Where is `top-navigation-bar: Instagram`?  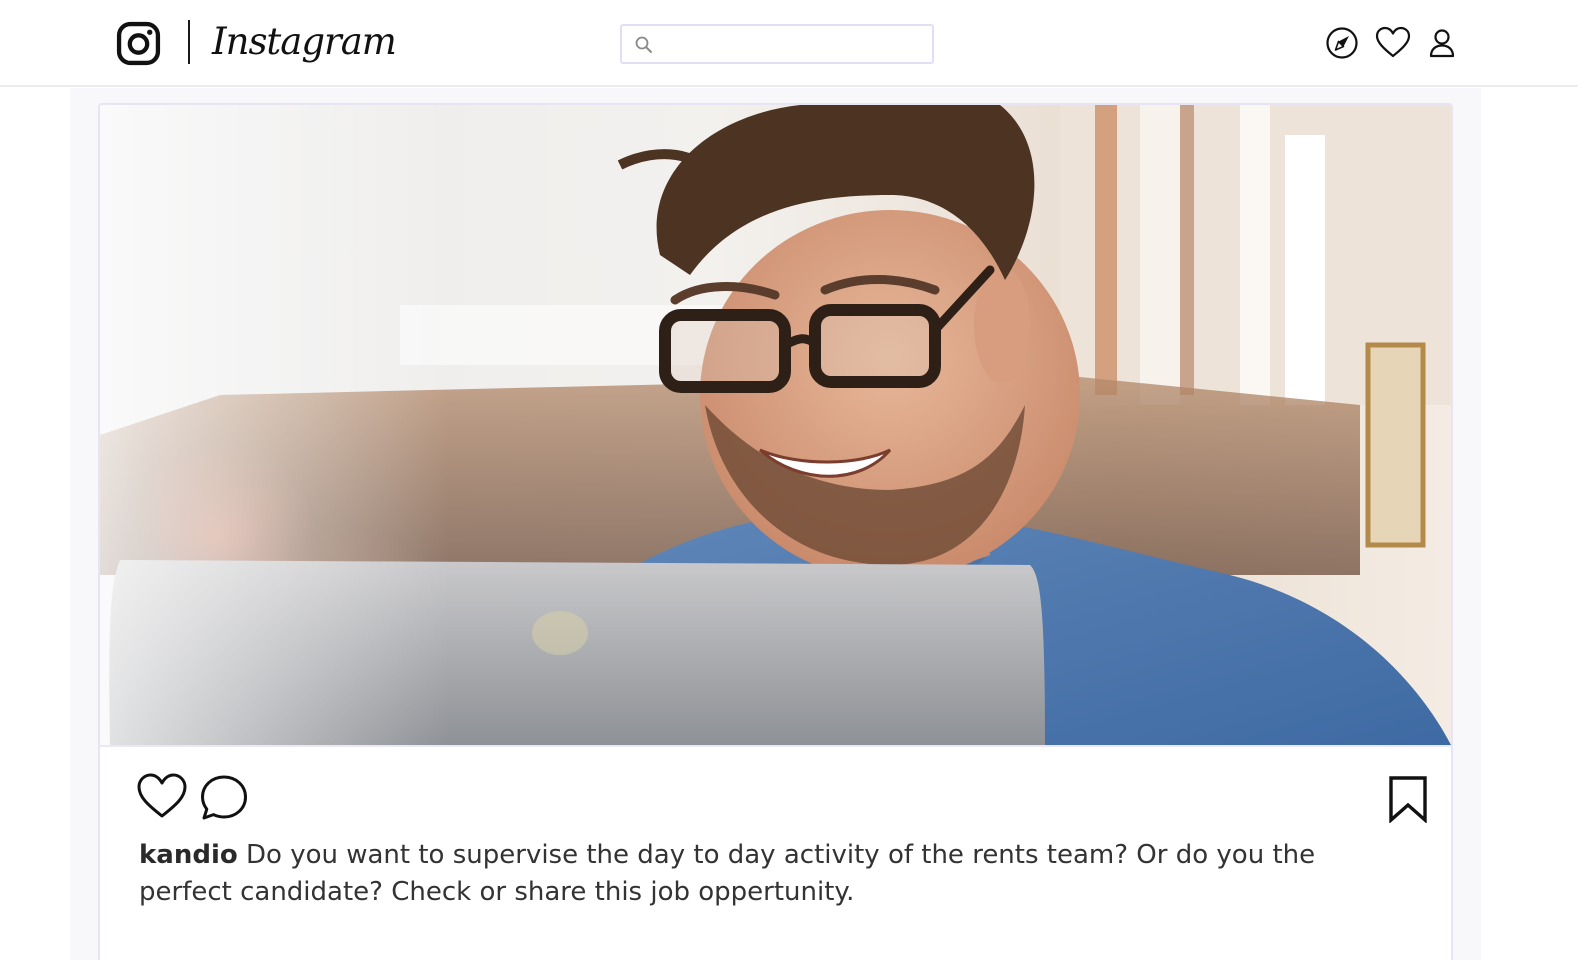 top-navigation-bar: Instagram is located at coordinates (789, 43).